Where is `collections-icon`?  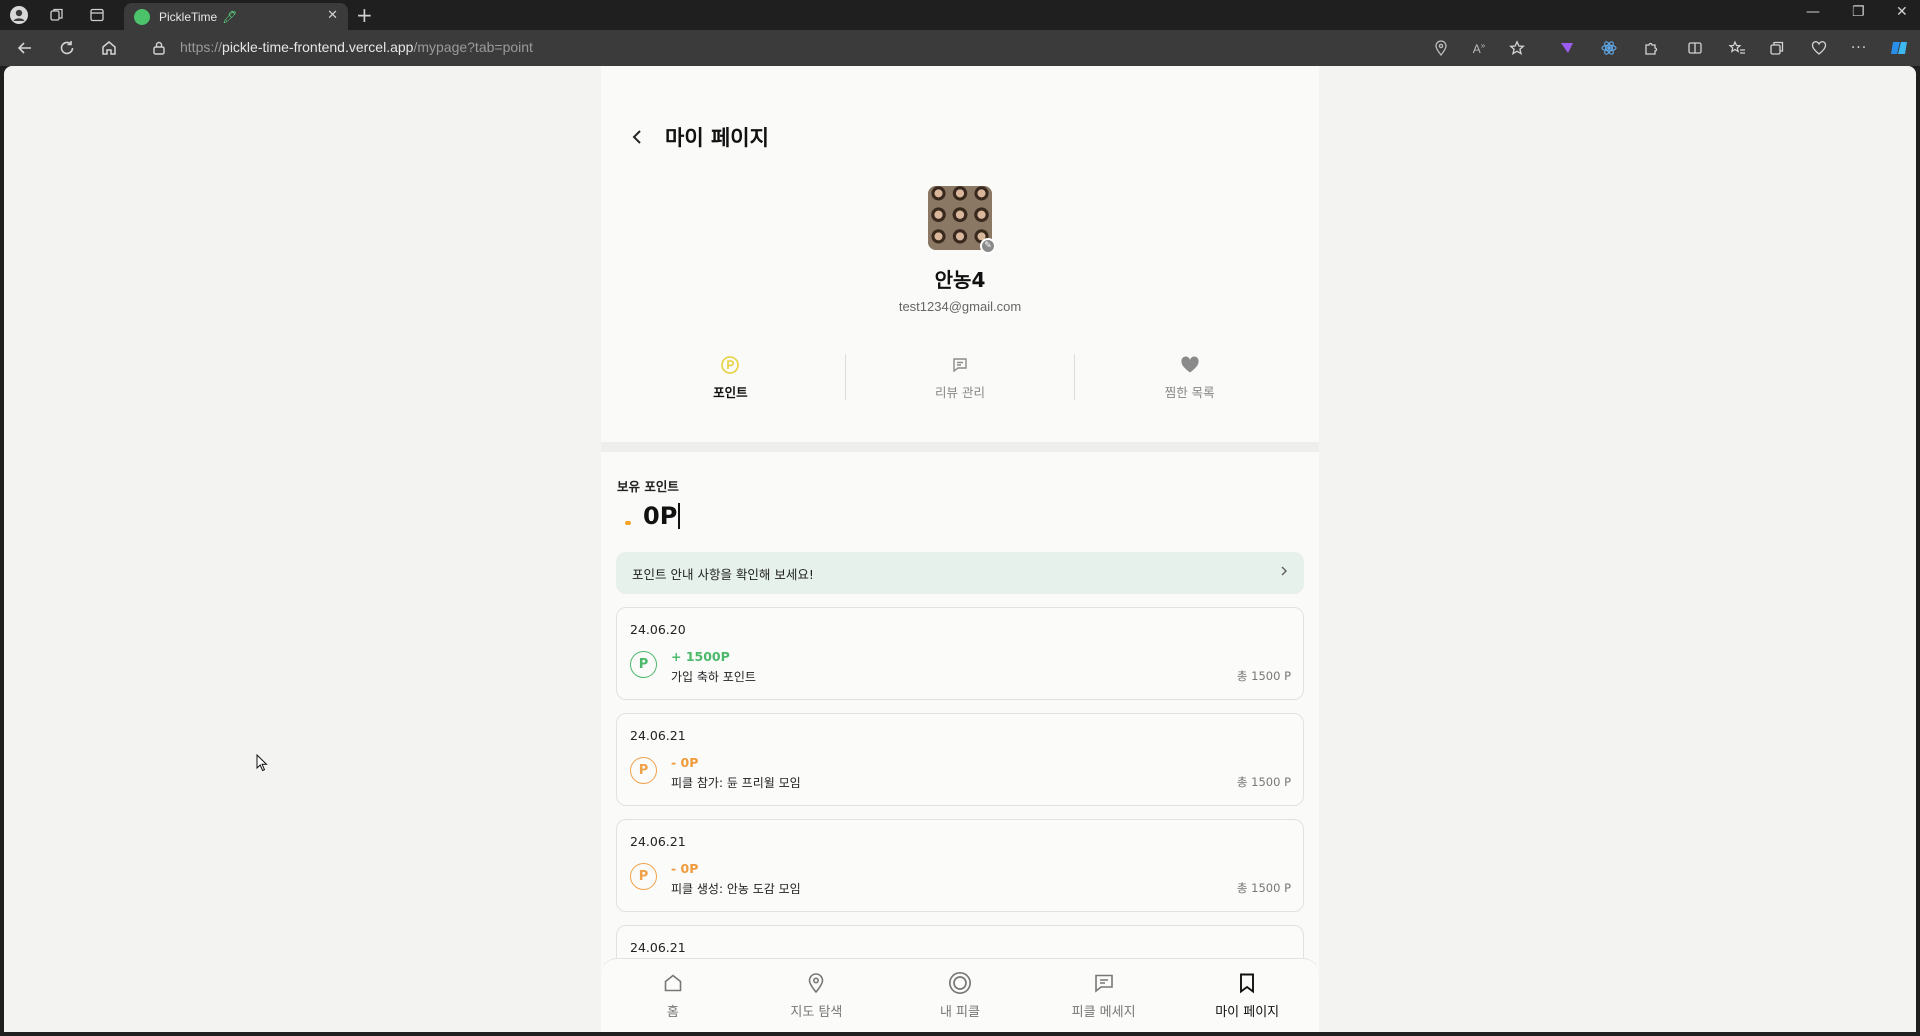 collections-icon is located at coordinates (1777, 48).